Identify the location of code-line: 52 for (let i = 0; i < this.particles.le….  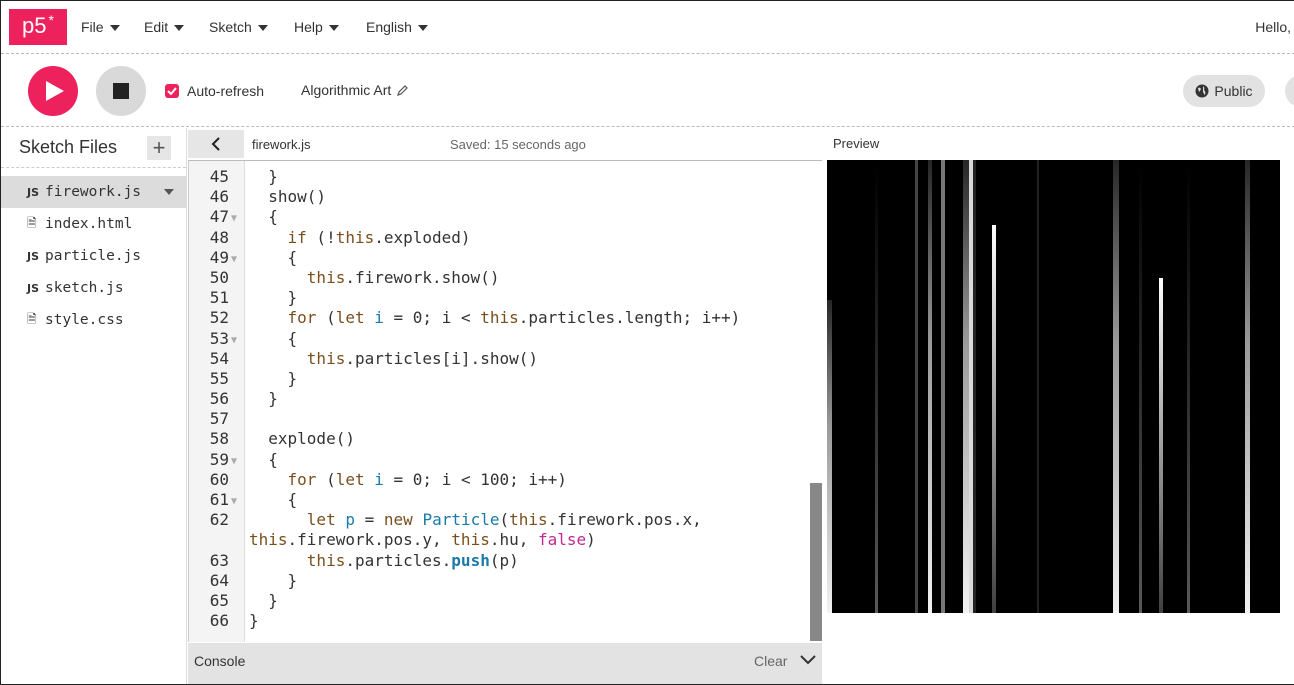
(499, 318).